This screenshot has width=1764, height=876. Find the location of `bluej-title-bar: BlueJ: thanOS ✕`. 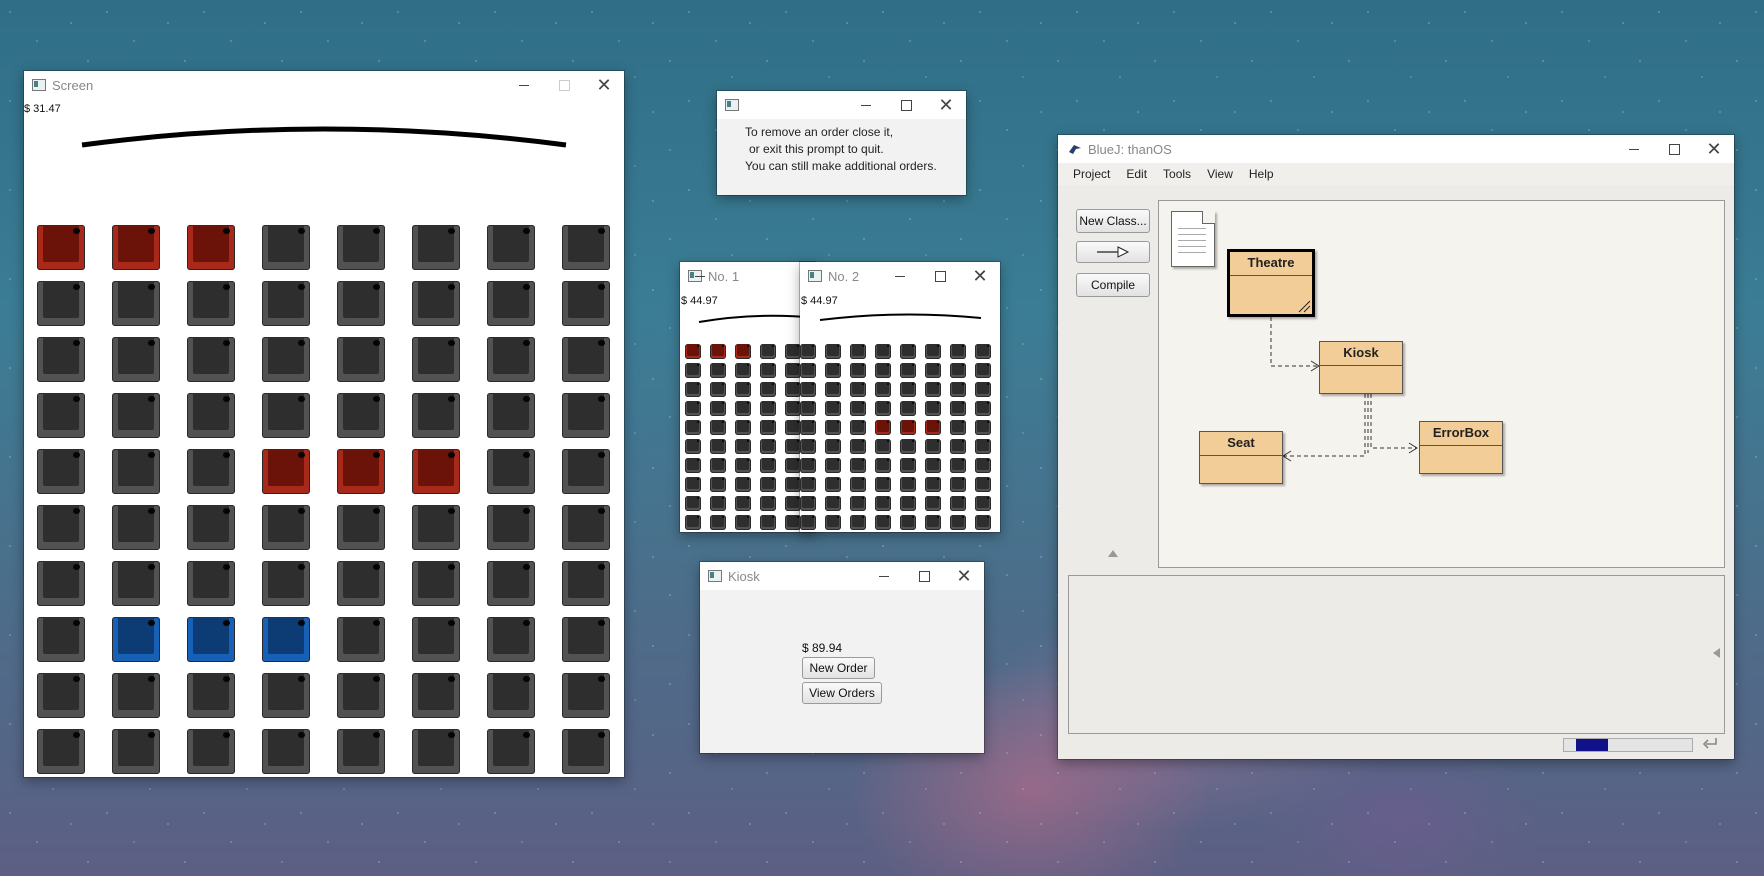

bluej-title-bar: BlueJ: thanOS ✕ is located at coordinates (1396, 149).